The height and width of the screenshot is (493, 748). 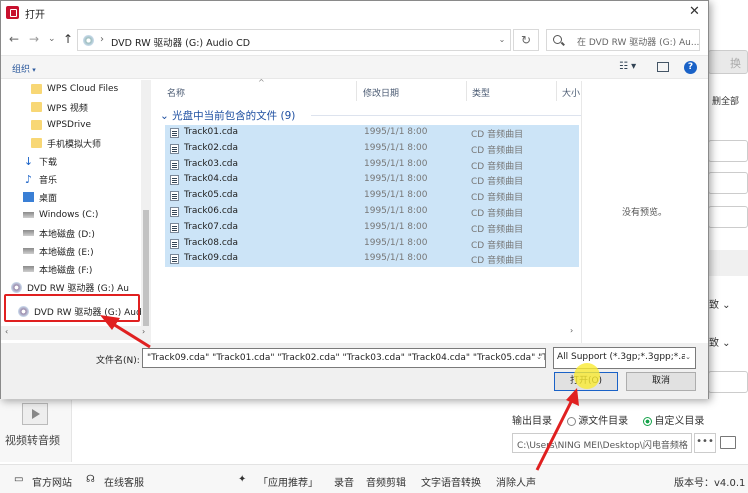 What do you see at coordinates (76, 333) in the screenshot?
I see `nav-horizontal-scrollbar: ‹ ›` at bounding box center [76, 333].